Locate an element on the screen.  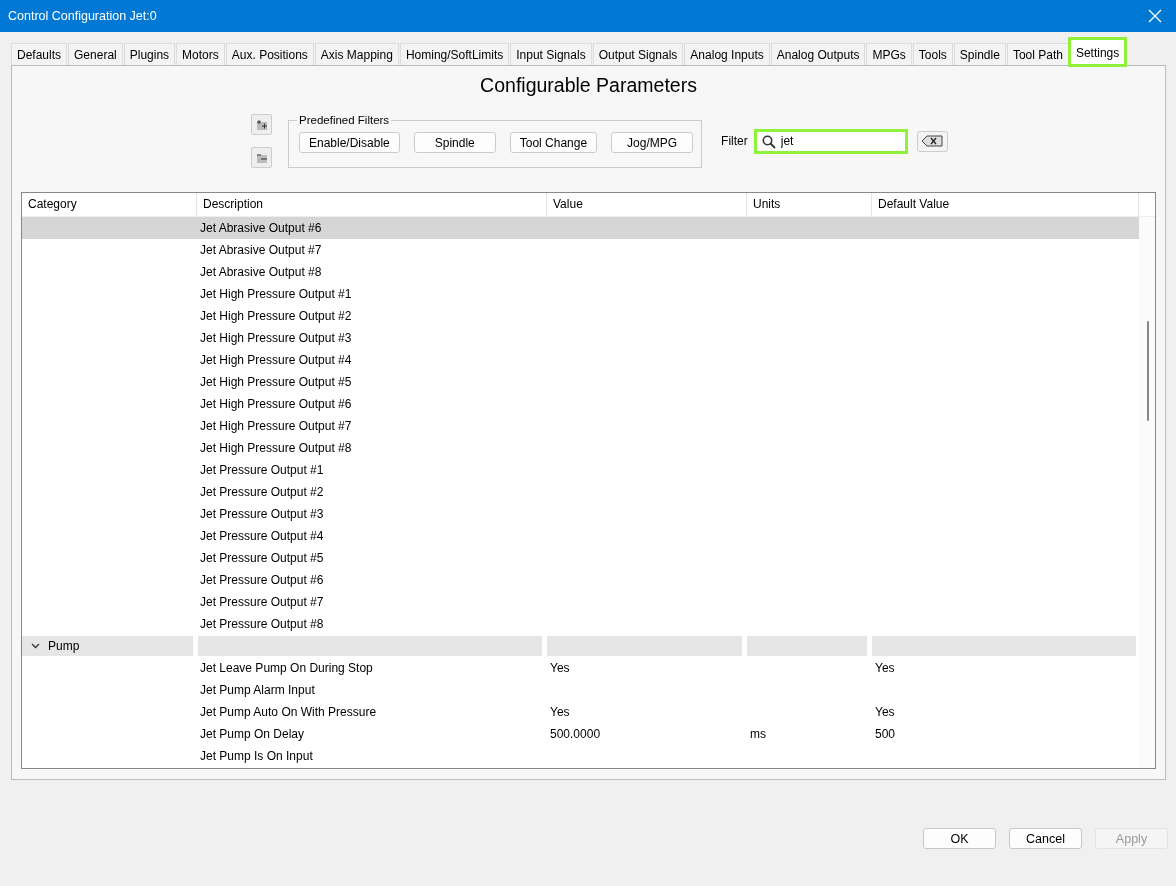
table-row: Jet High Pressure Output #3 is located at coordinates (580, 338).